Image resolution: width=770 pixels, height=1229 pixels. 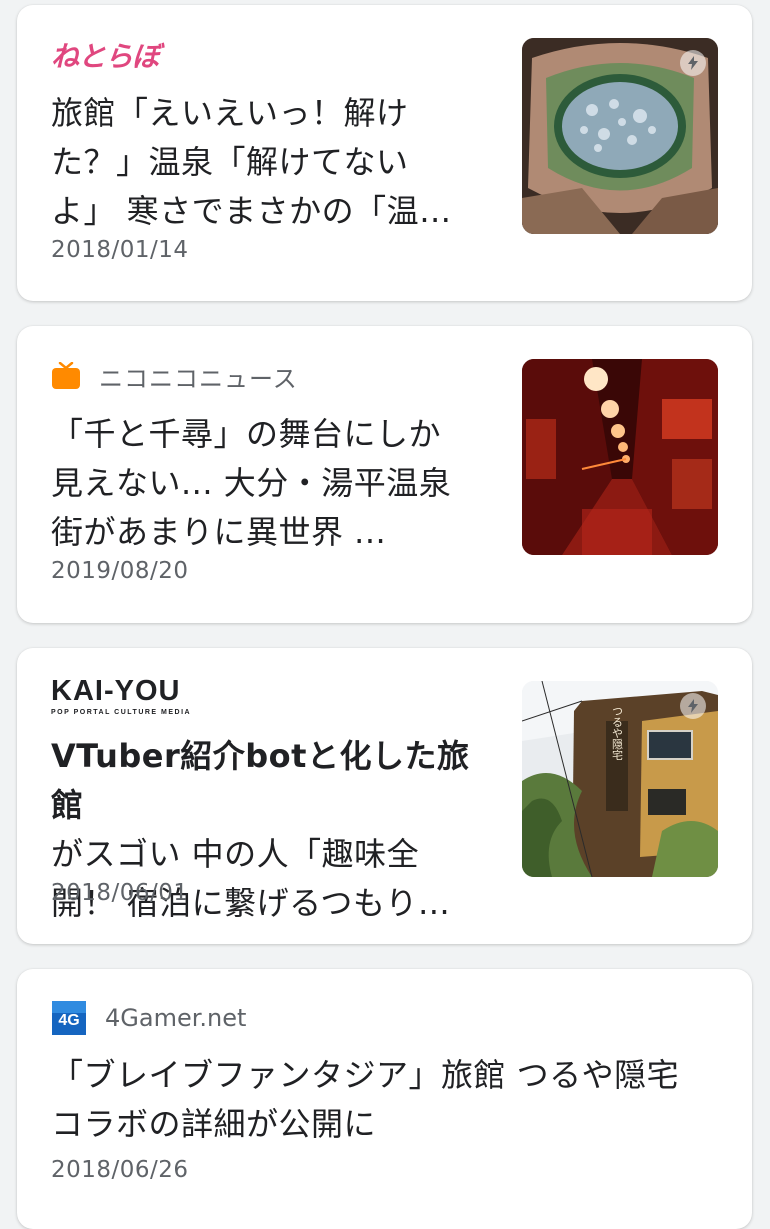 I want to click on thumbnail-image: つるや隠宅, so click(x=620, y=779).